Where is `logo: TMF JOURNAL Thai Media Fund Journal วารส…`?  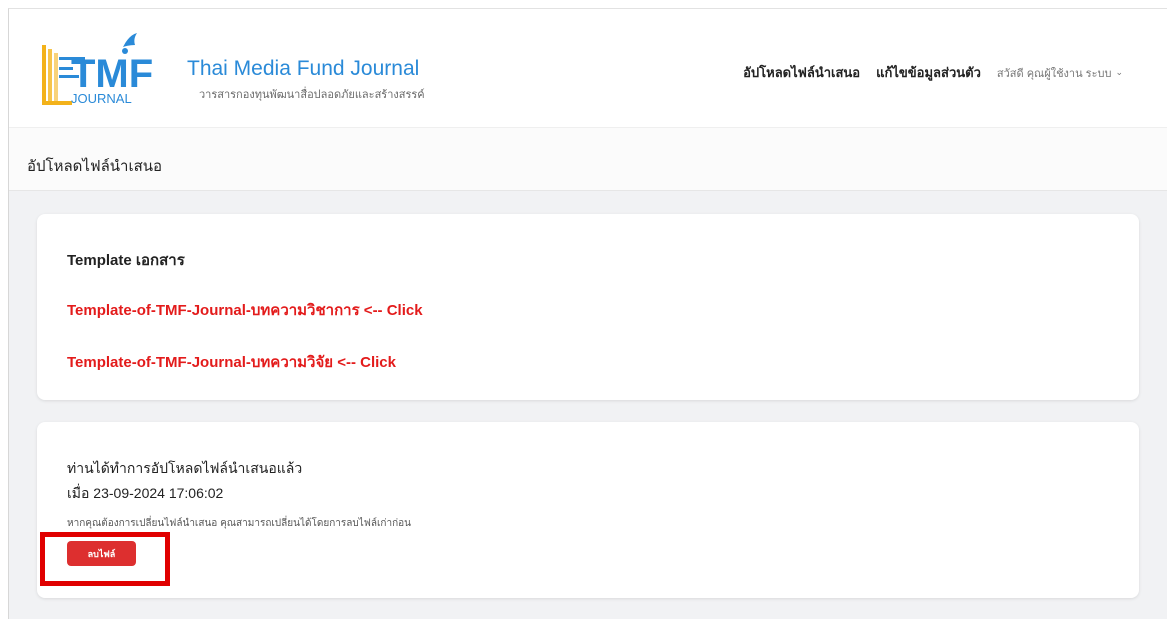 logo: TMF JOURNAL Thai Media Fund Journal วารส… is located at coordinates (231, 67).